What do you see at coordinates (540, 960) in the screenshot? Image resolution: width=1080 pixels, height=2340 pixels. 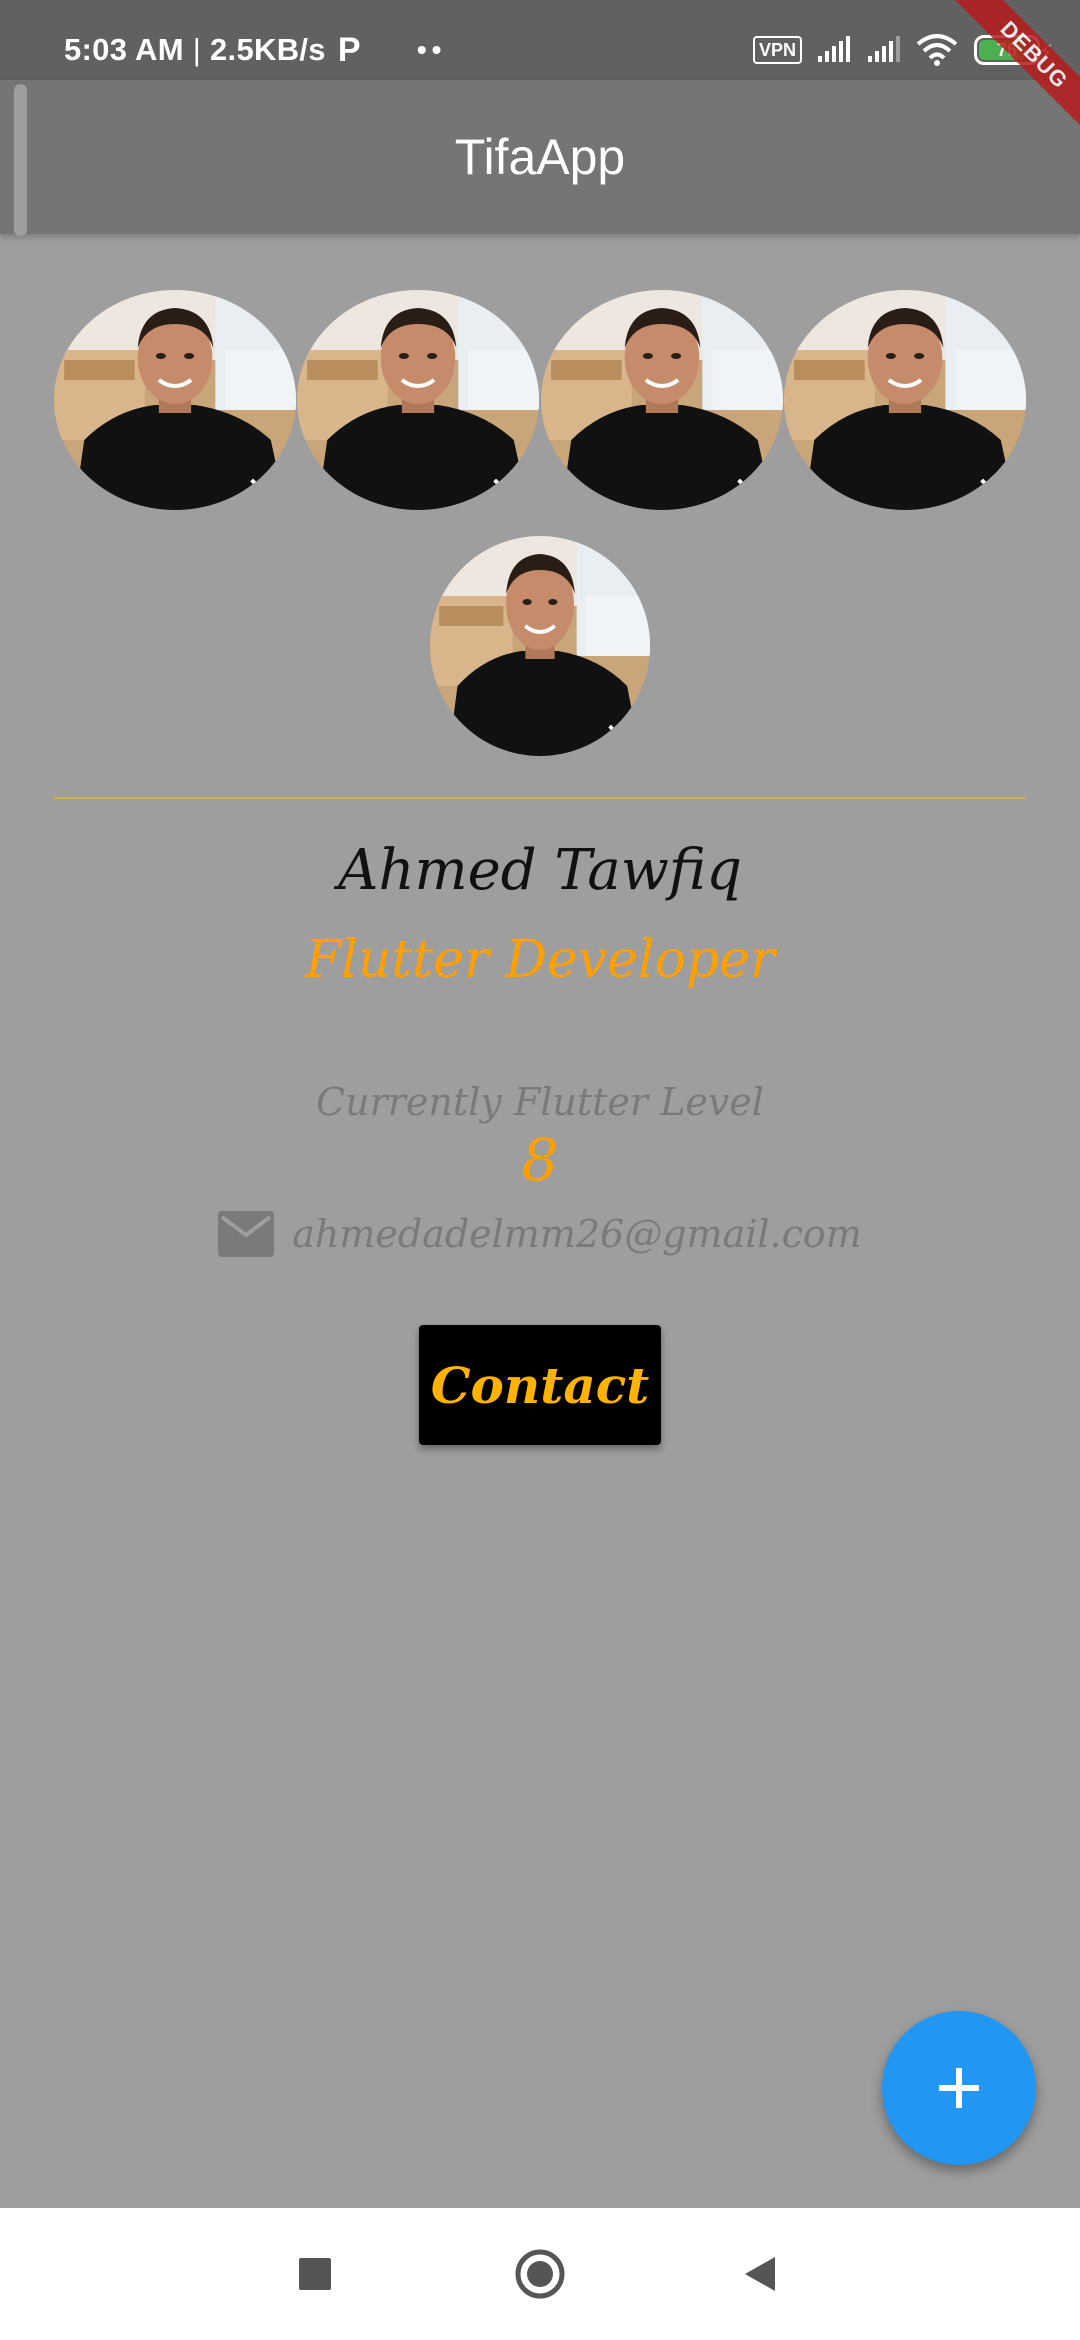 I see `profile-role: Flutter Developer` at bounding box center [540, 960].